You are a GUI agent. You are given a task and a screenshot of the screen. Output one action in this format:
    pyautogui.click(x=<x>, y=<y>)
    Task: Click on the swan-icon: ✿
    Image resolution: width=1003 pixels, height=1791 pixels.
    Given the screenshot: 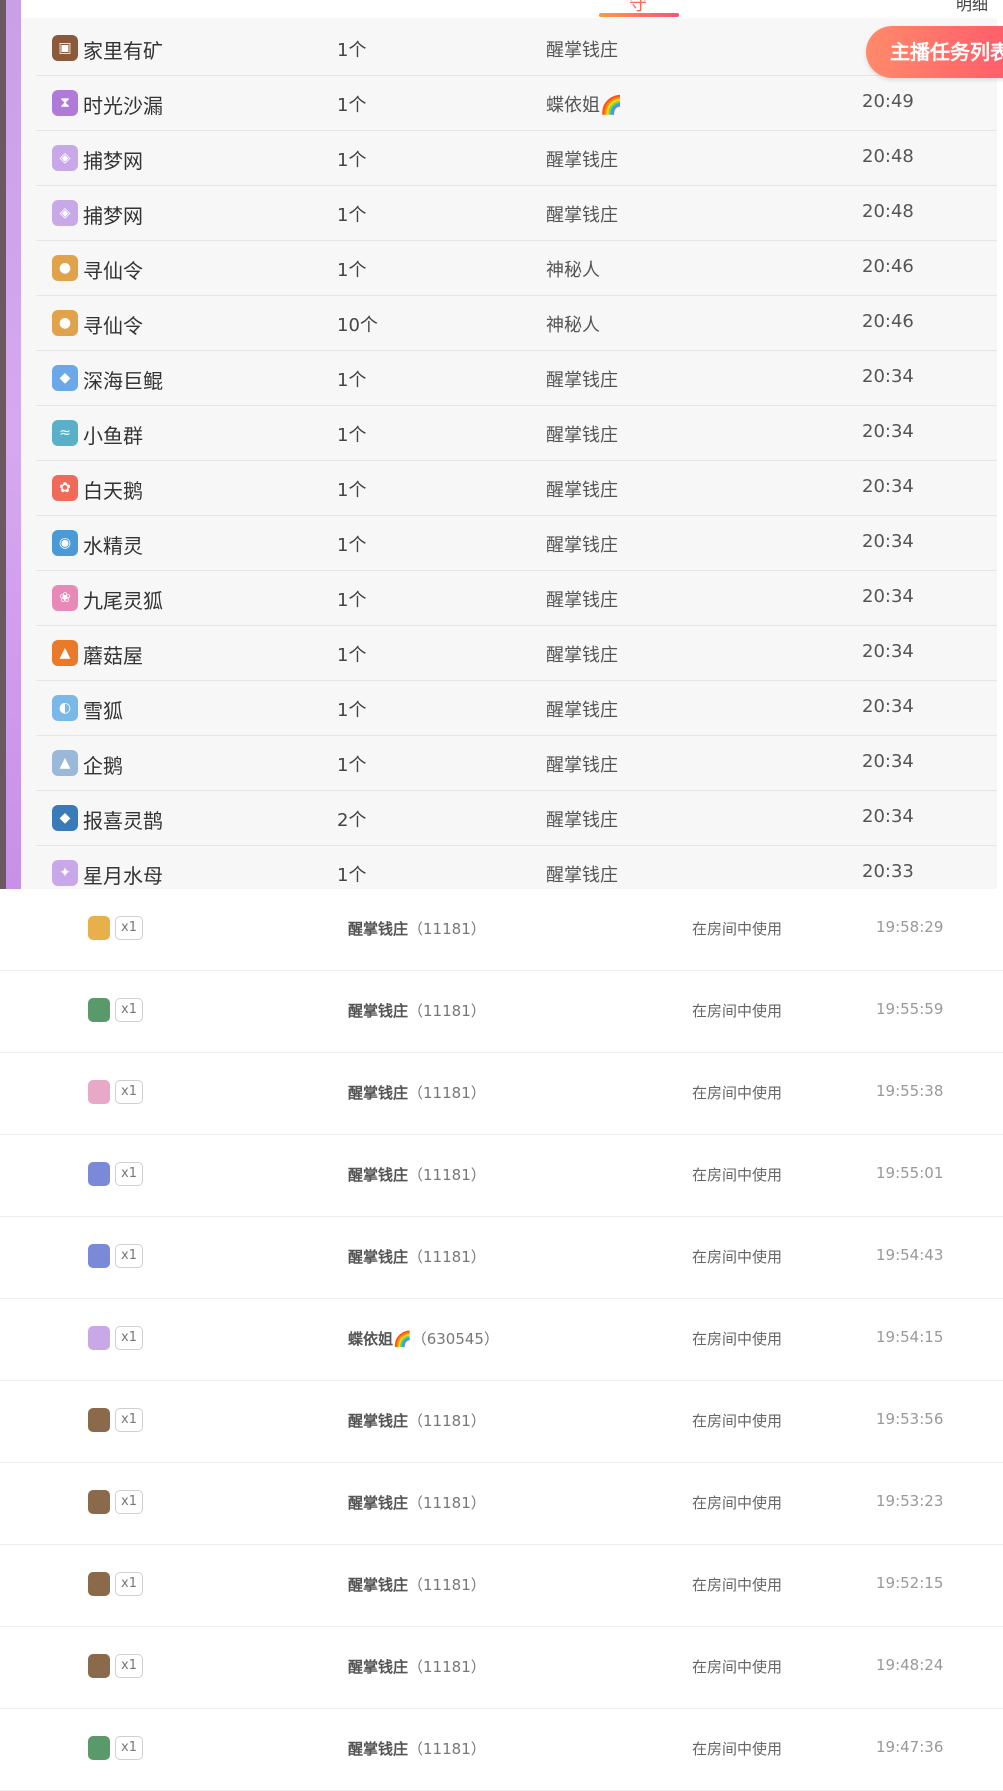 What is the action you would take?
    pyautogui.click(x=65, y=488)
    